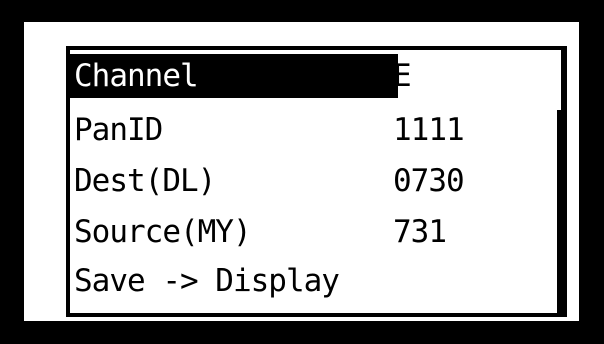 The height and width of the screenshot is (344, 604). What do you see at coordinates (420, 232) in the screenshot?
I see `menu-item-value: 731` at bounding box center [420, 232].